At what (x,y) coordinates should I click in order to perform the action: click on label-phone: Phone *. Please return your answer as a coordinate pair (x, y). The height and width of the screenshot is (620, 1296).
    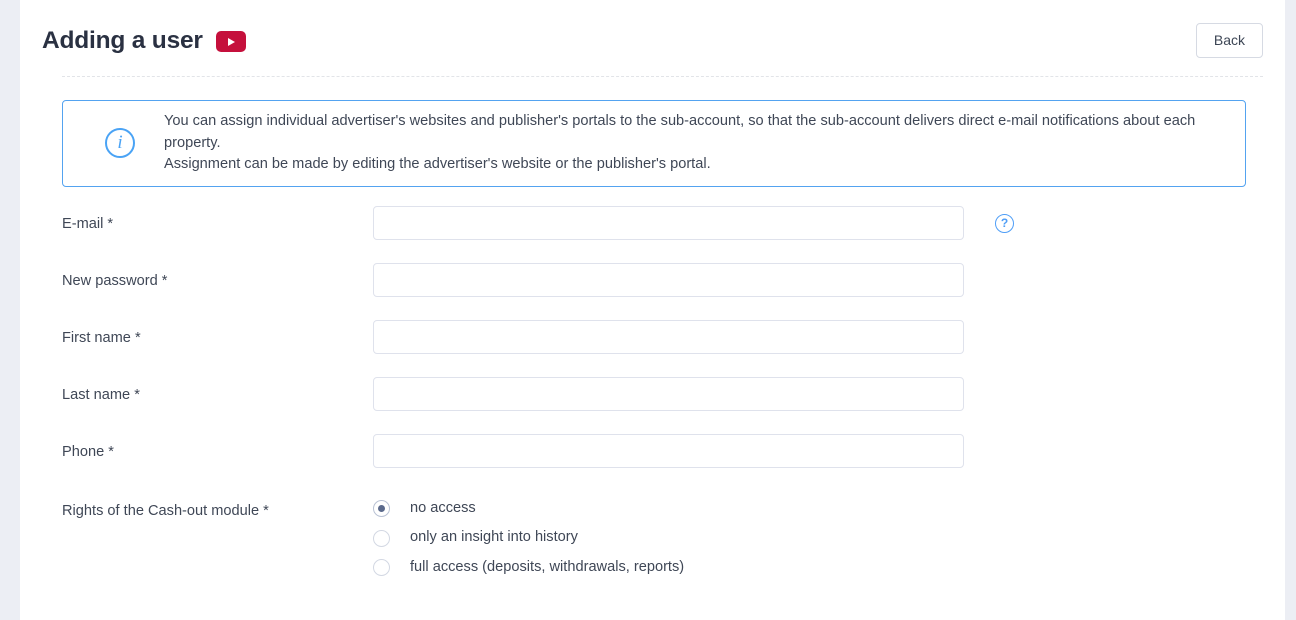
    Looking at the image, I should click on (88, 451).